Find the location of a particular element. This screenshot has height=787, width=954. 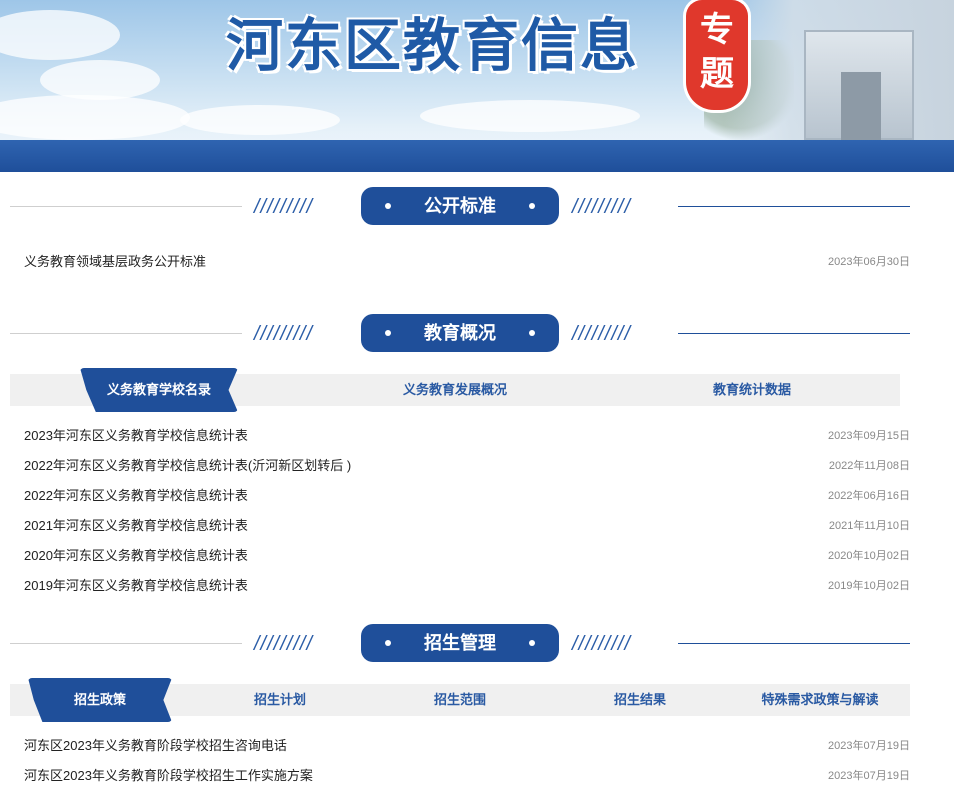

list-item-link: 2019年河东区义务教育学校信息统计表 is located at coordinates (136, 586).